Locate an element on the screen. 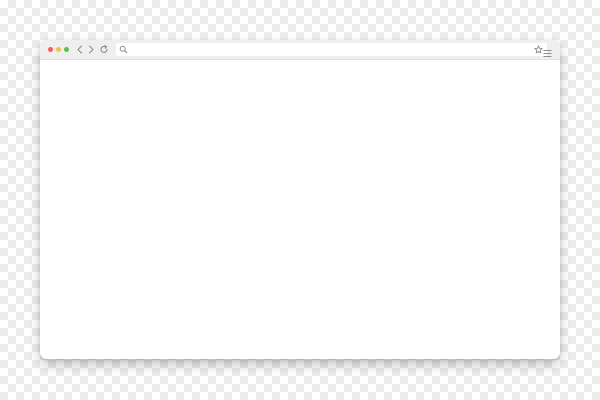 The image size is (600, 400). minimize-window-button is located at coordinates (58, 49).